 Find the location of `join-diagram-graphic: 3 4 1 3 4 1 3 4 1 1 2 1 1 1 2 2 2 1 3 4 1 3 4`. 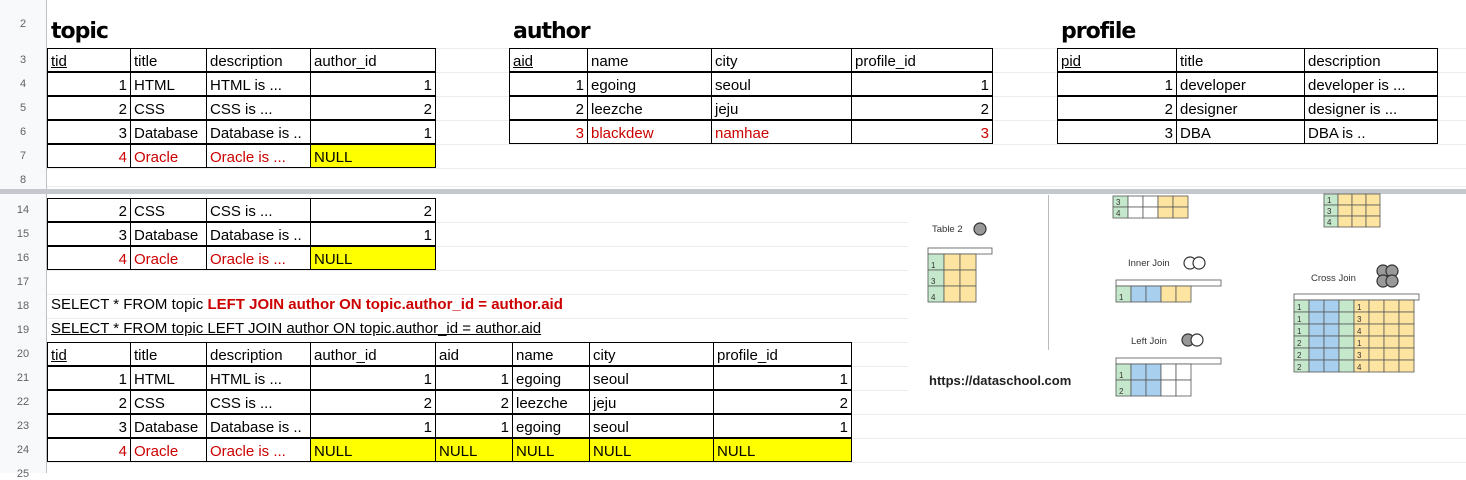

join-diagram-graphic: 3 4 1 3 4 1 3 4 1 1 2 1 1 1 2 2 2 1 3 4 1 3 4 is located at coordinates (1173, 295).